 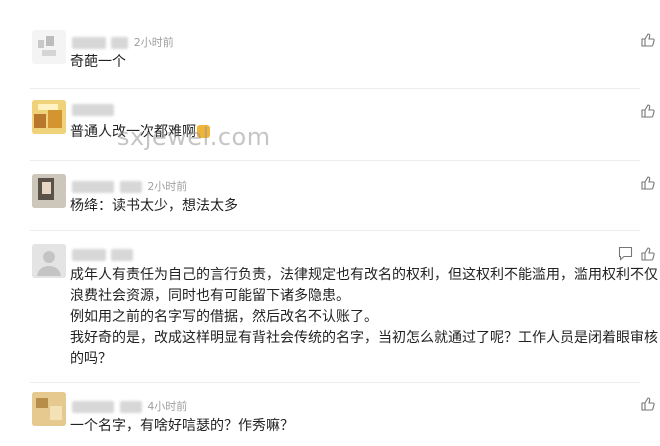 I want to click on comment-text: 一个名字，有啥好唁瑟的？作秀嘛？, so click(x=182, y=426).